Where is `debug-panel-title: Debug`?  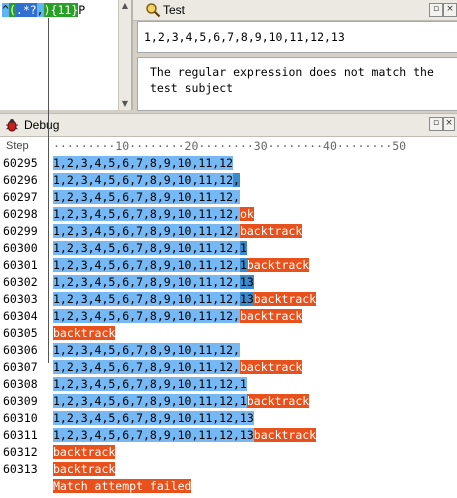
debug-panel-title: Debug is located at coordinates (42, 125).